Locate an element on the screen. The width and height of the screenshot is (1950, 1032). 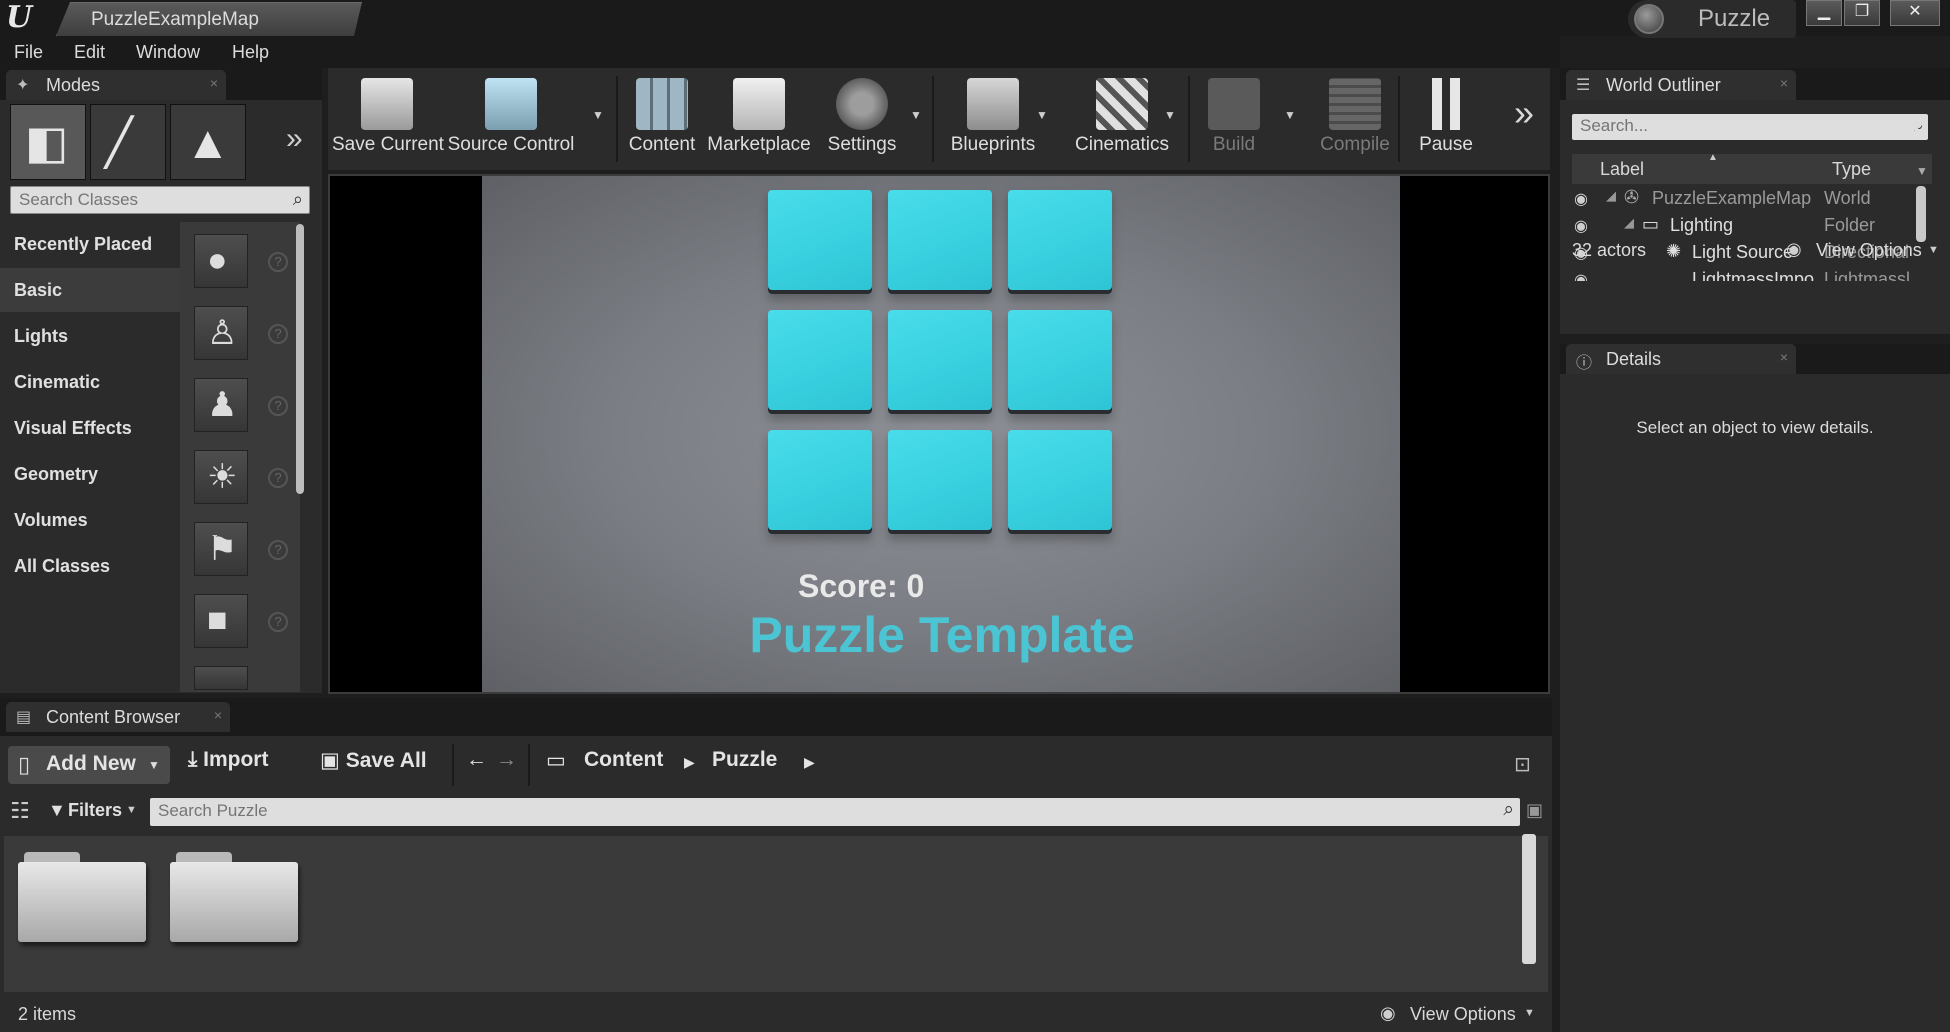
label-column-header: Label is located at coordinates (1622, 169).